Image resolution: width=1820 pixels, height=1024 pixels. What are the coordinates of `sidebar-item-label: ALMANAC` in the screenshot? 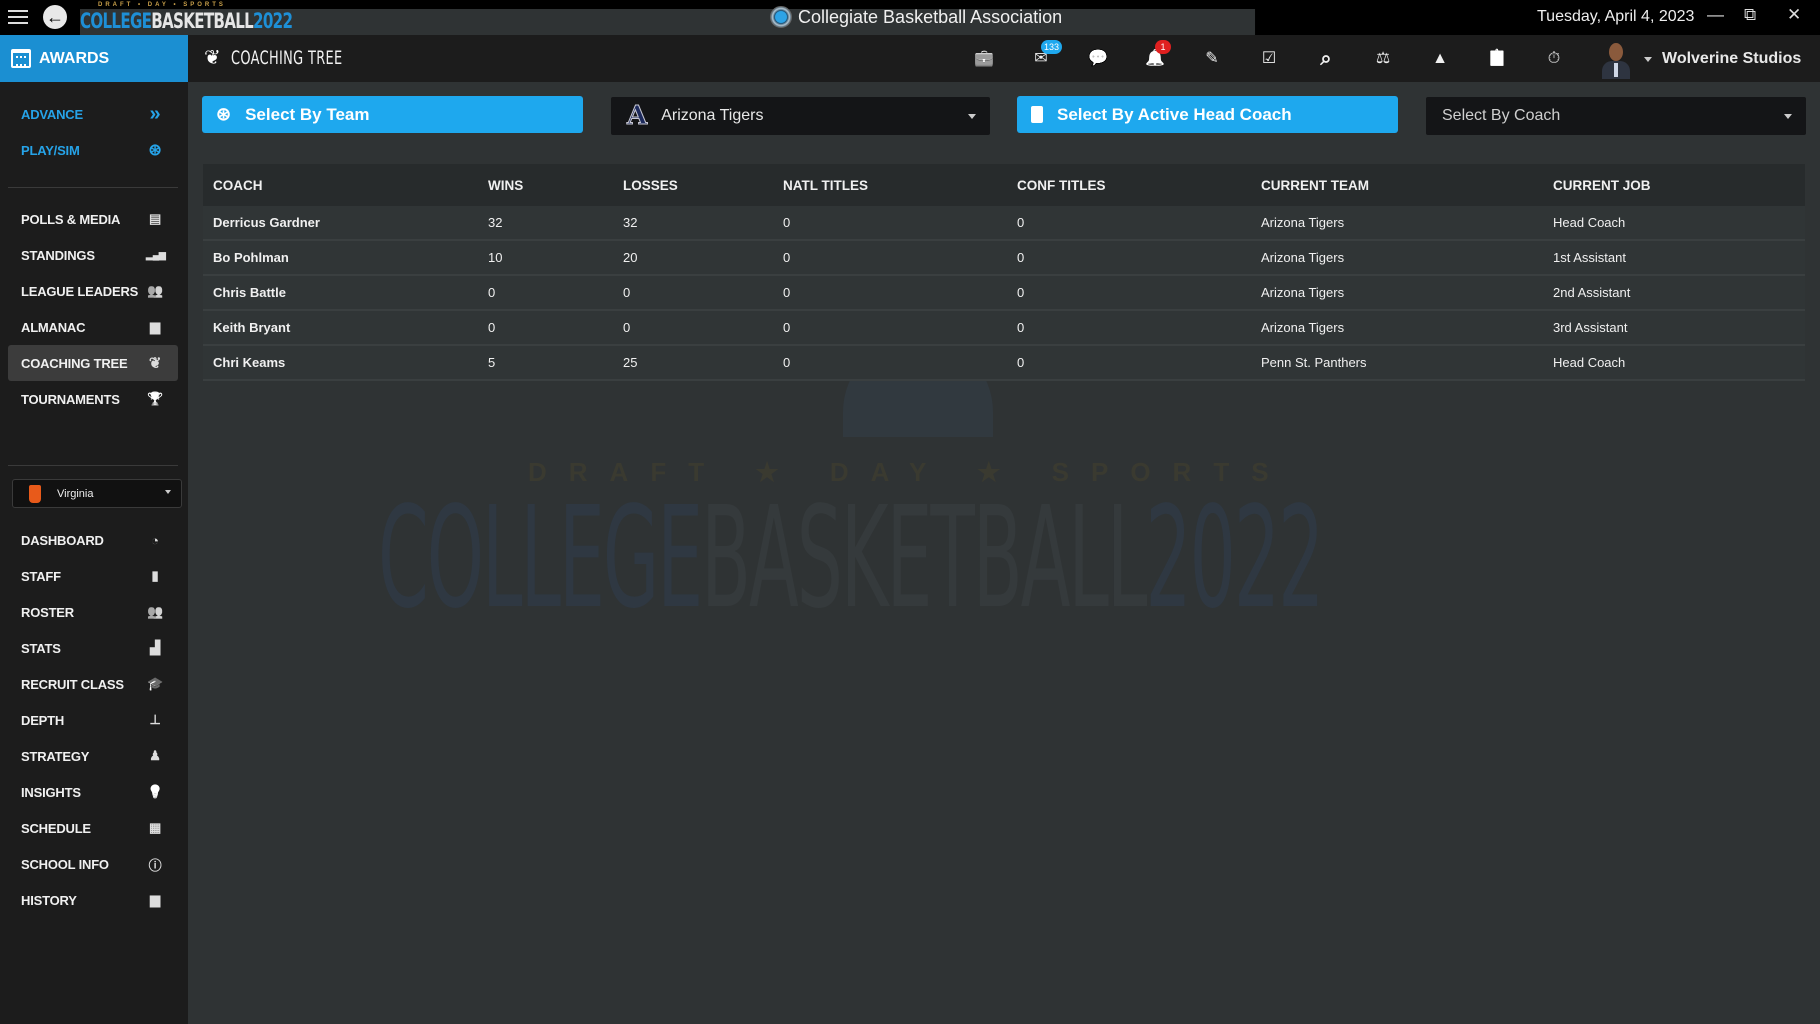 It's located at (53, 327).